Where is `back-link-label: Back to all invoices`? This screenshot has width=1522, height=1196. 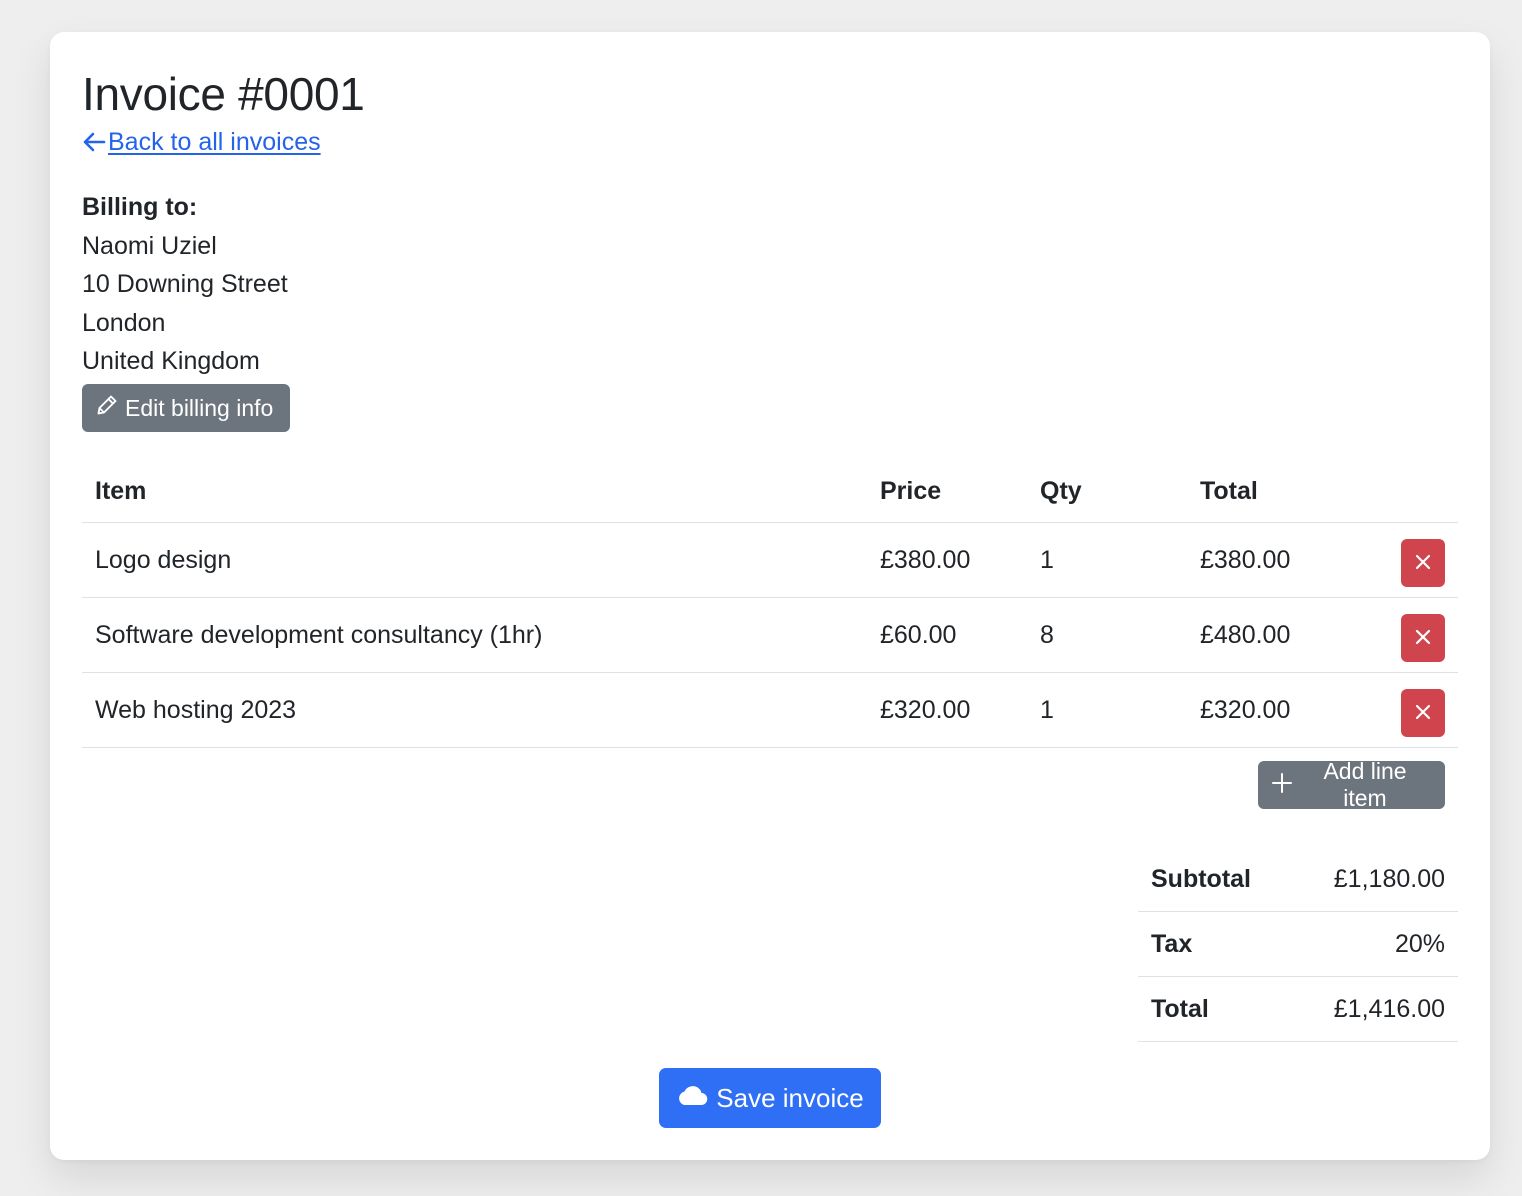
back-link-label: Back to all invoices is located at coordinates (214, 142).